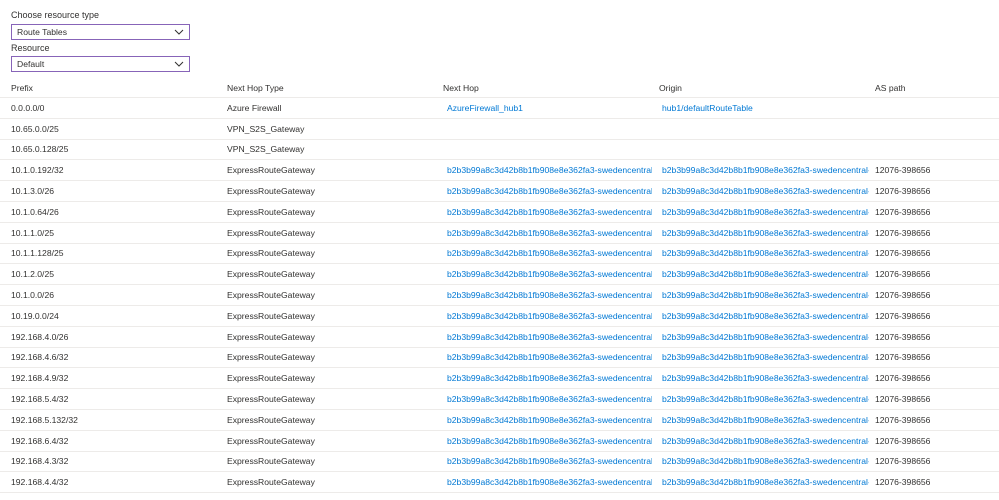 The width and height of the screenshot is (999, 500). What do you see at coordinates (100, 64) in the screenshot?
I see `resource-dropdown: Default` at bounding box center [100, 64].